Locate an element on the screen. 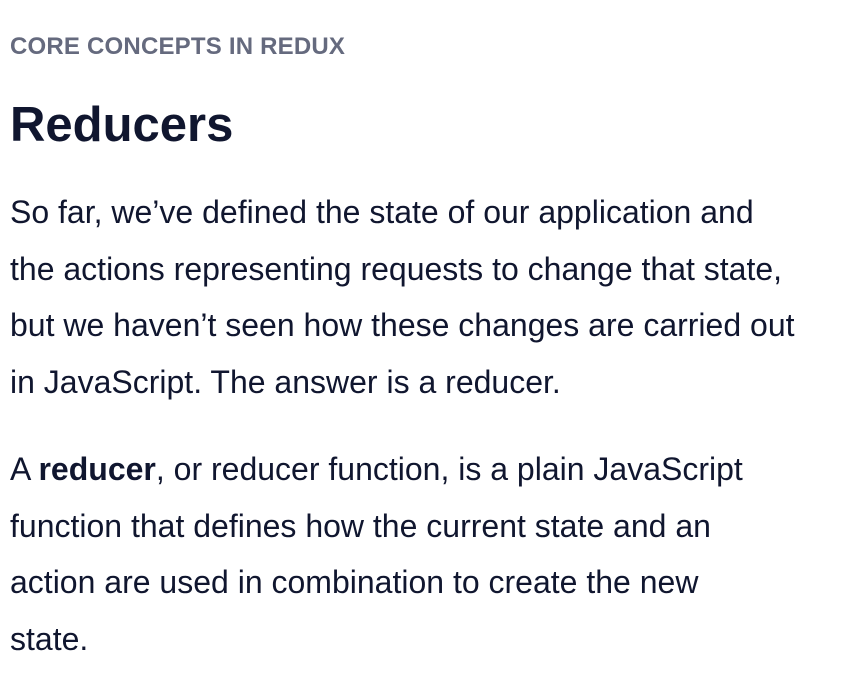 Image resolution: width=868 pixels, height=676 pixels. paragraph-line: state. is located at coordinates (49, 638).